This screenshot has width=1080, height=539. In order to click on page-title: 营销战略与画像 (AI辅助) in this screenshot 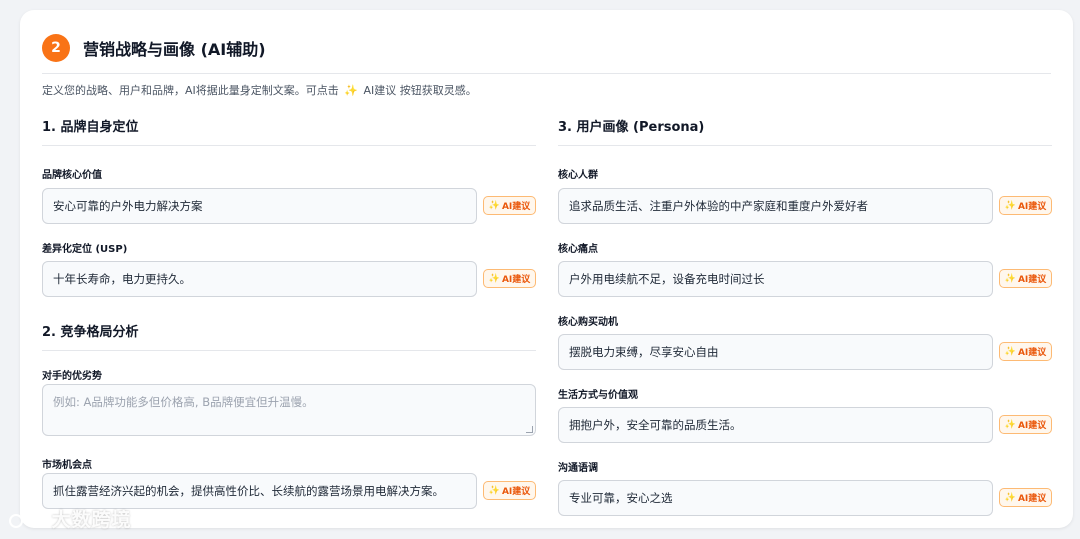, I will do `click(174, 49)`.